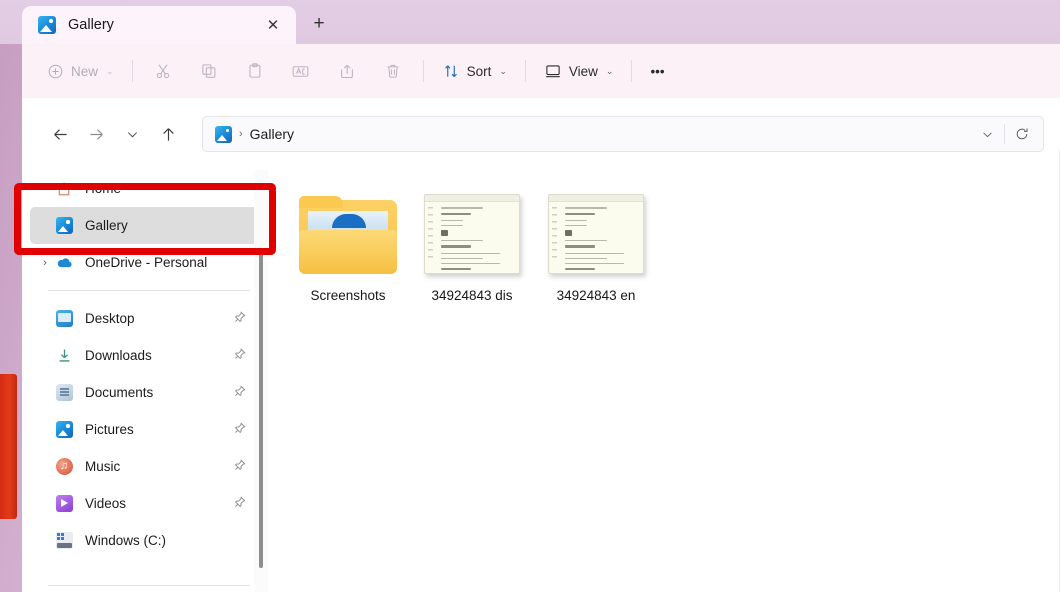 Image resolution: width=1060 pixels, height=592 pixels. I want to click on copy-icon, so click(209, 71).